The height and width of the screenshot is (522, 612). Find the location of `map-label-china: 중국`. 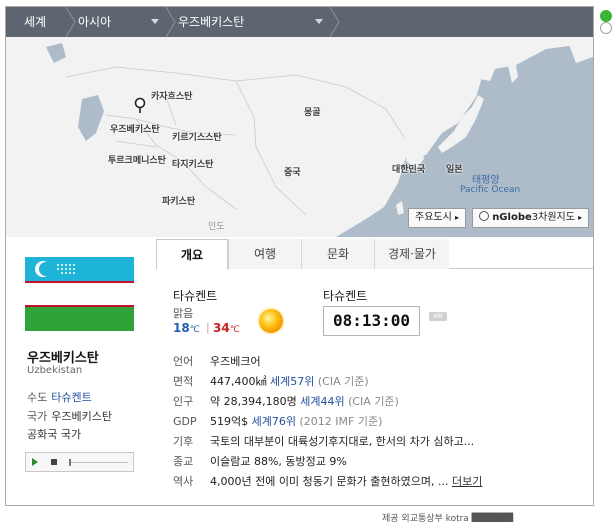

map-label-china: 중국 is located at coordinates (292, 173).